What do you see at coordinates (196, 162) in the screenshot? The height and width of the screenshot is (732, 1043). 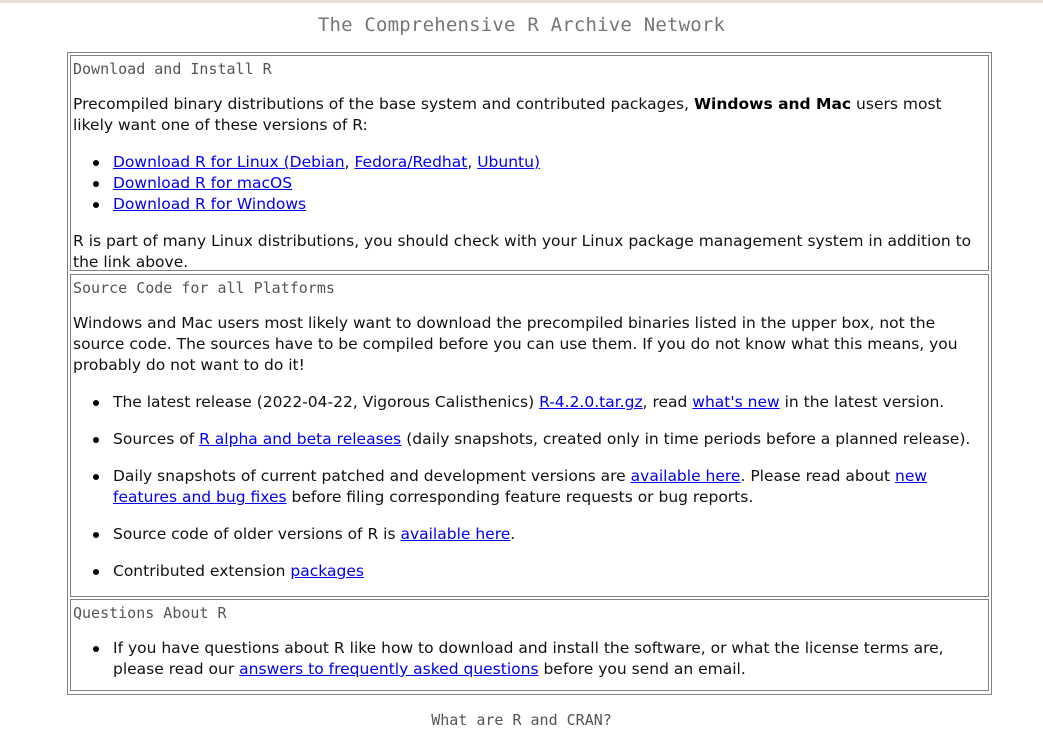 I see `download-linux-link: Download R for Linux` at bounding box center [196, 162].